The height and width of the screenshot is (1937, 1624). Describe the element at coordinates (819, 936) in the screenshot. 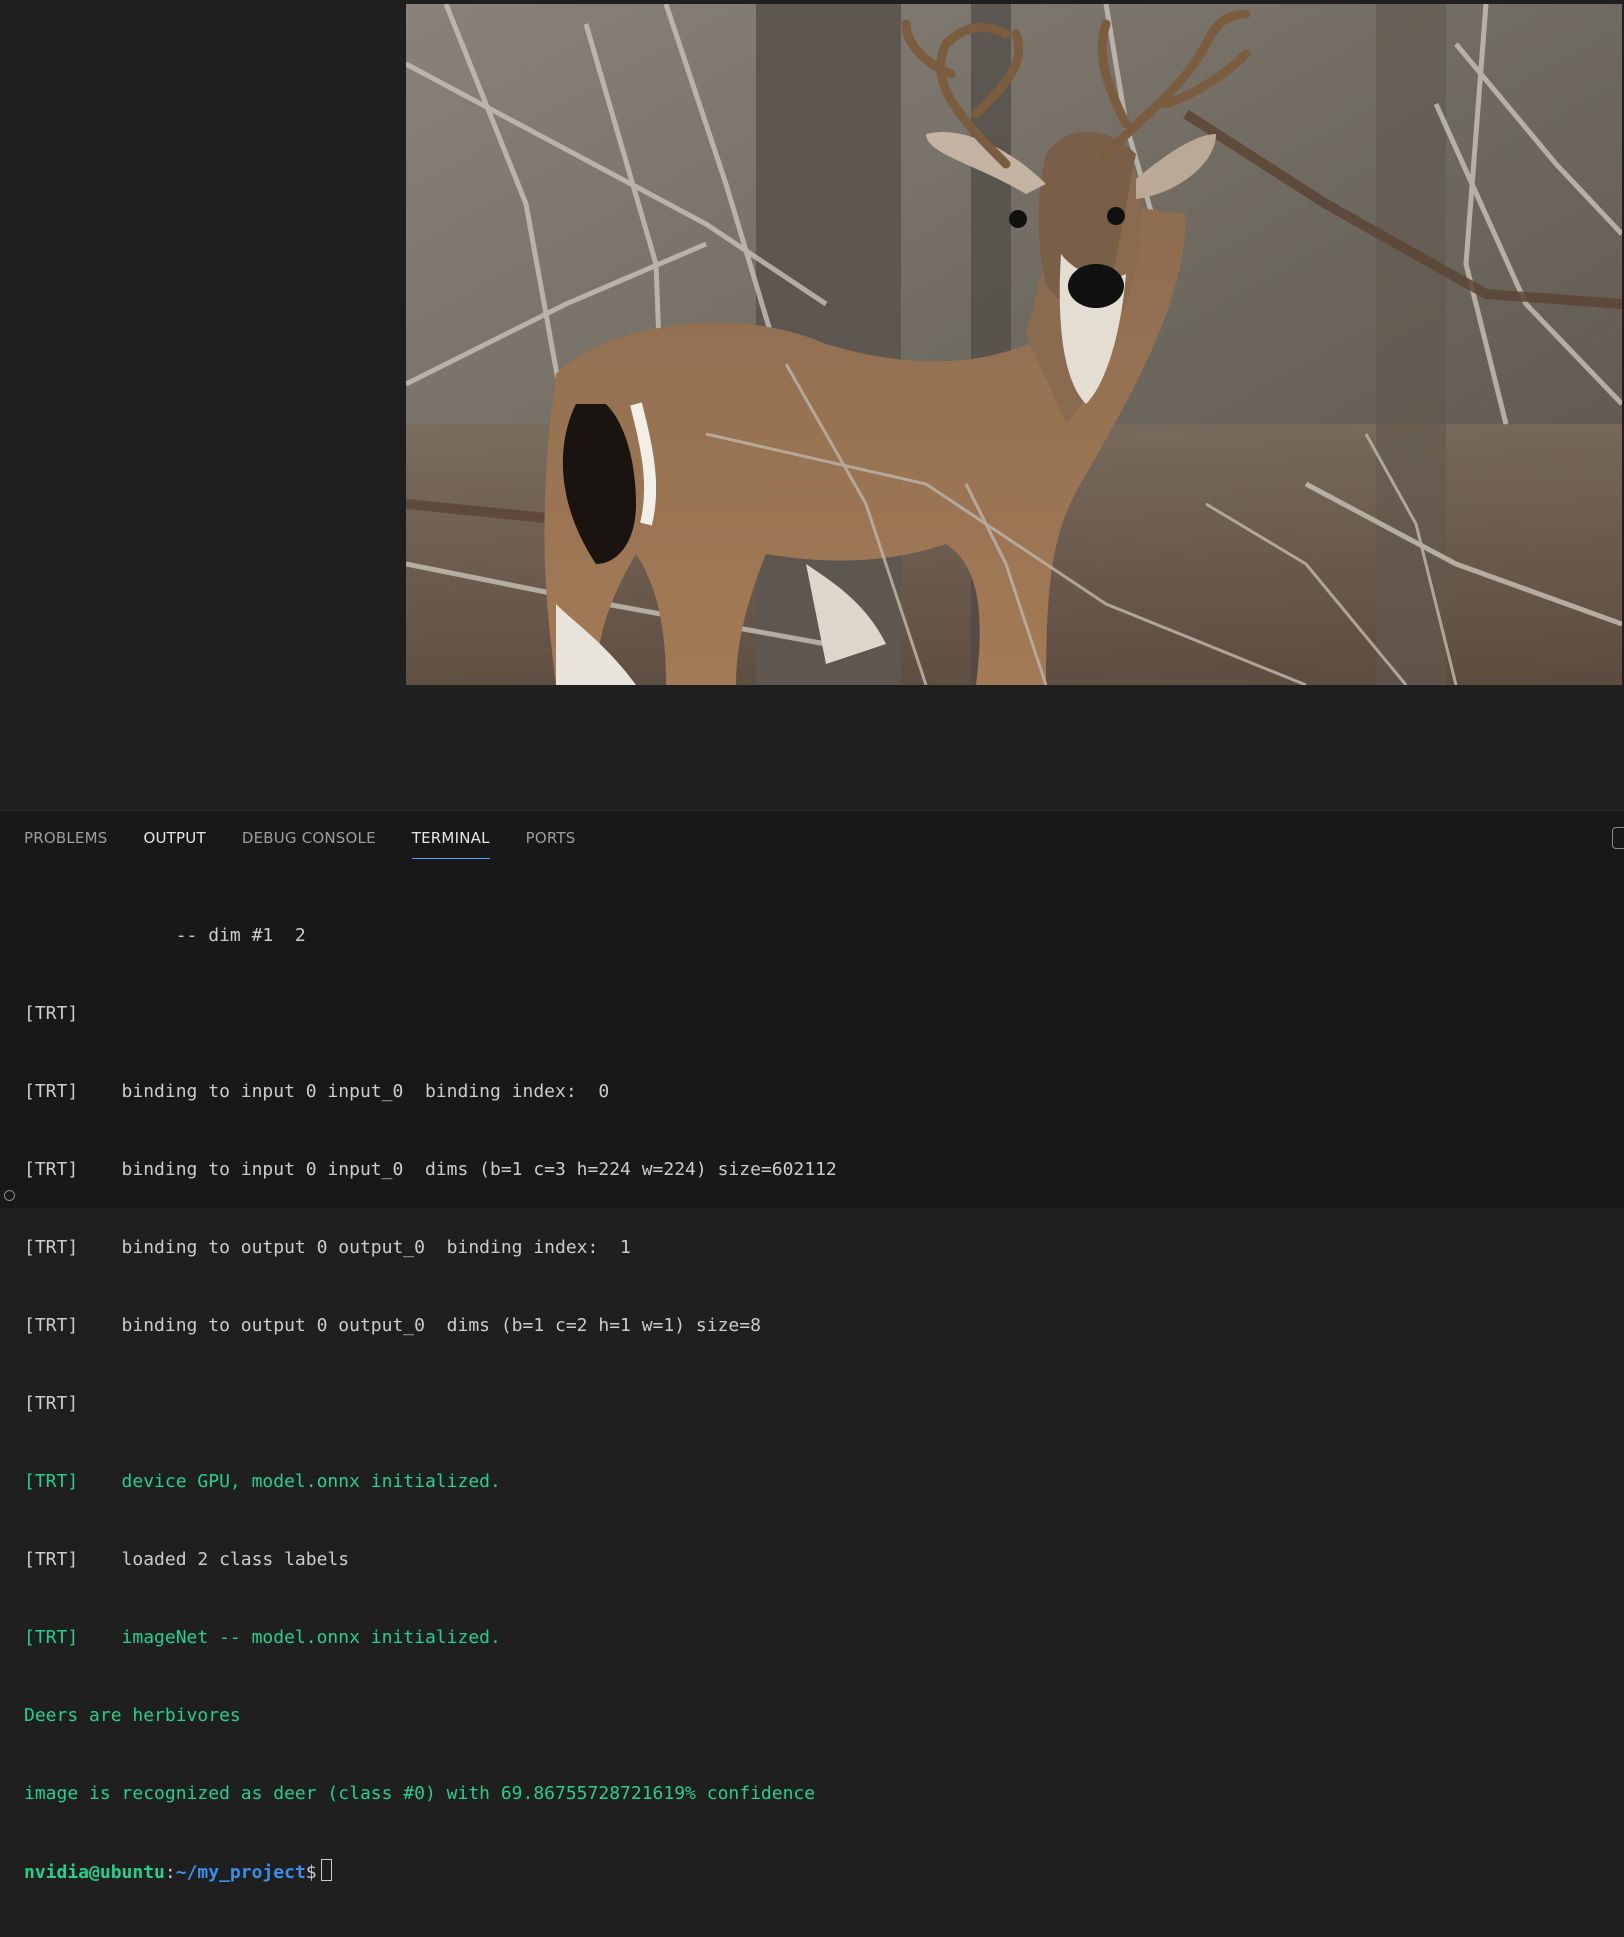

I see `terminal-line: -- dim #1 2` at that location.